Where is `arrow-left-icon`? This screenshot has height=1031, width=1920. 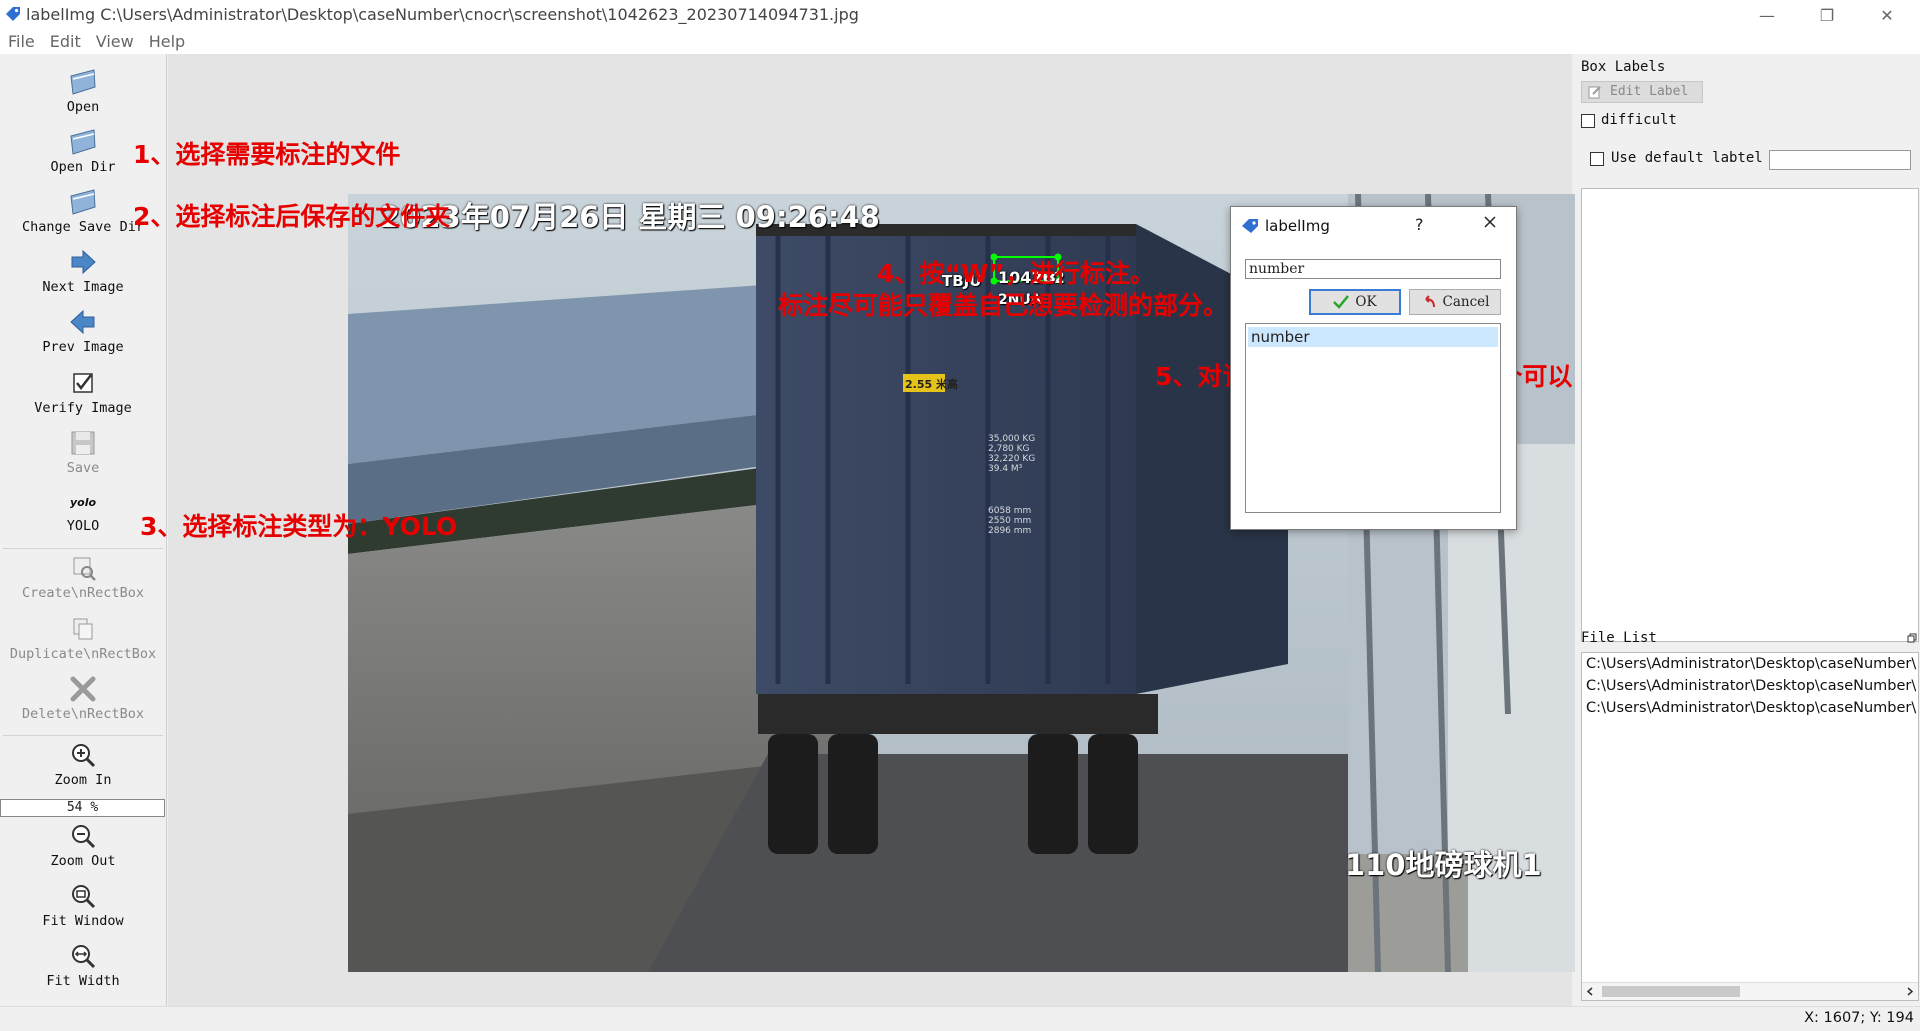
arrow-left-icon is located at coordinates (82, 322).